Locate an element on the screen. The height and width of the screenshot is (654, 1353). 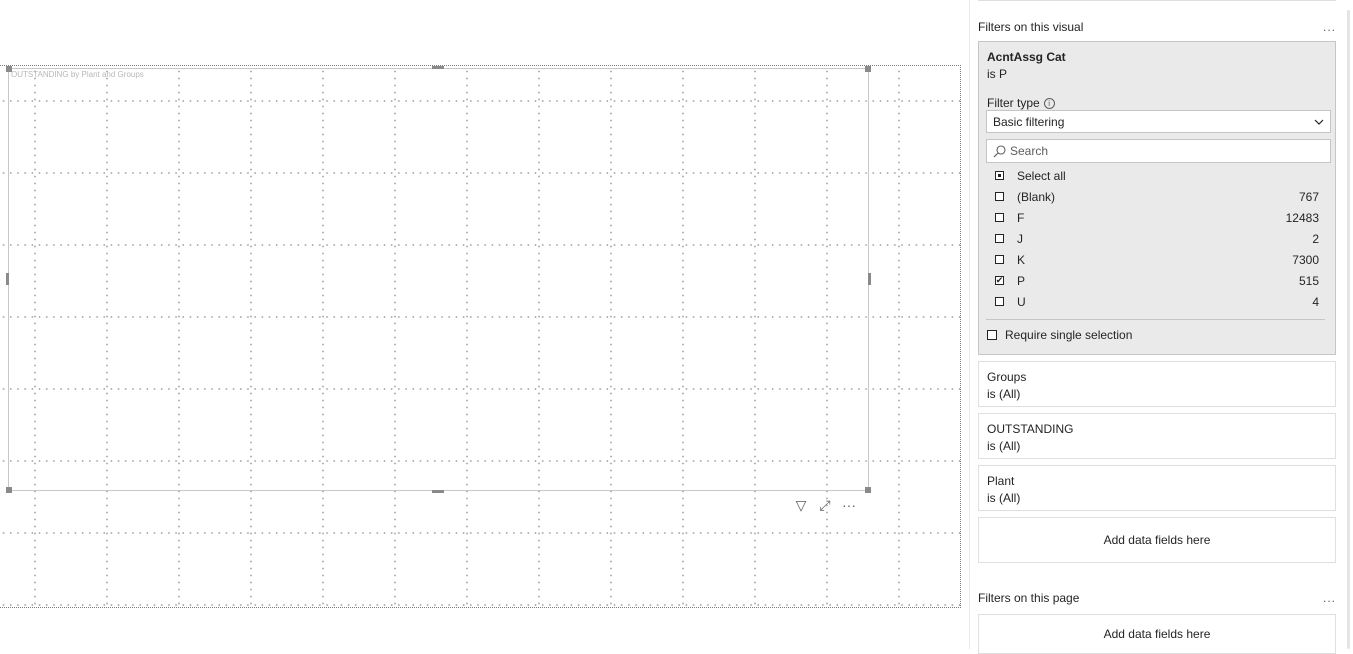
filter-search-input: Search is located at coordinates (1158, 151).